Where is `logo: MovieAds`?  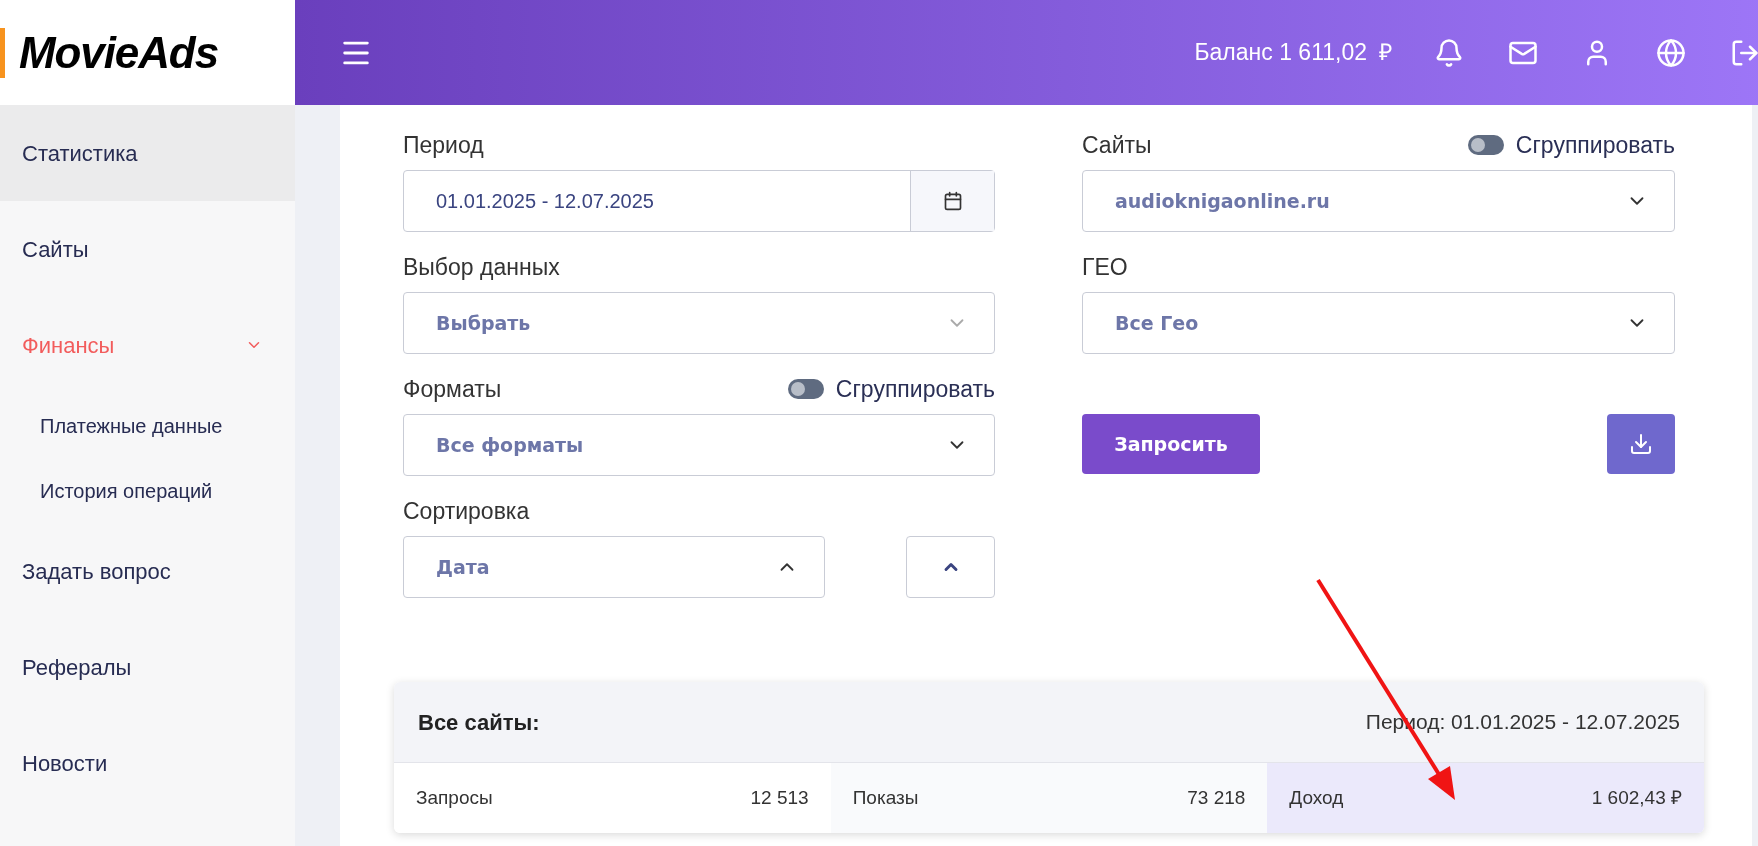
logo: MovieAds is located at coordinates (119, 52).